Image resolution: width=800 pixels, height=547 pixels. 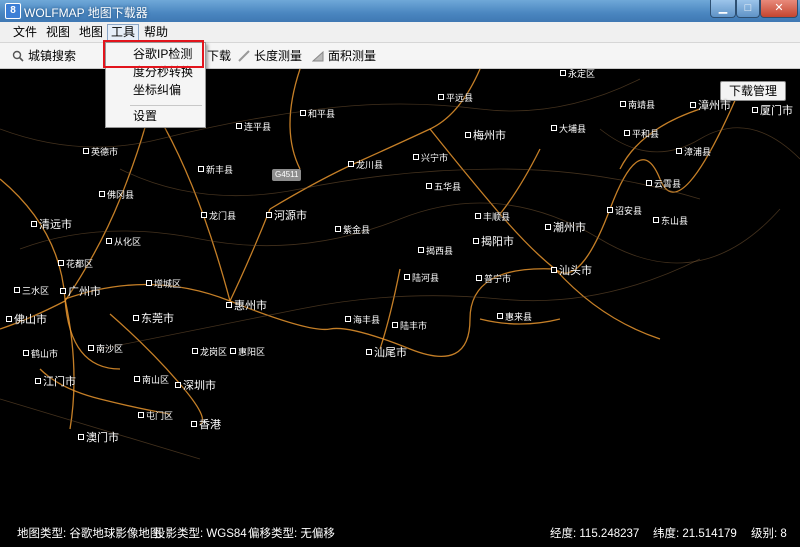 What do you see at coordinates (153, 318) in the screenshot?
I see `city-label: 东莞市` at bounding box center [153, 318].